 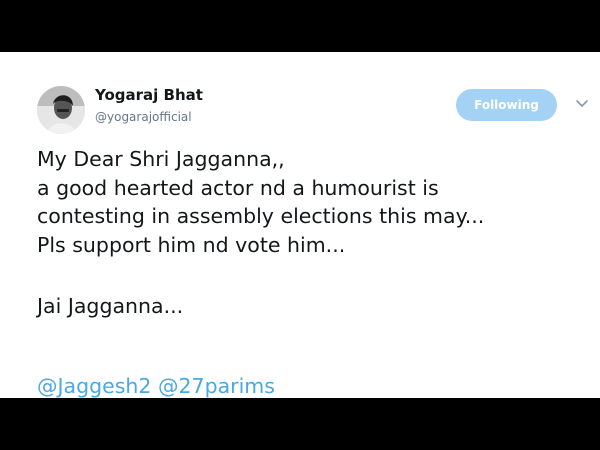 What do you see at coordinates (149, 95) in the screenshot?
I see `author-display-name: Yogaraj Bhat` at bounding box center [149, 95].